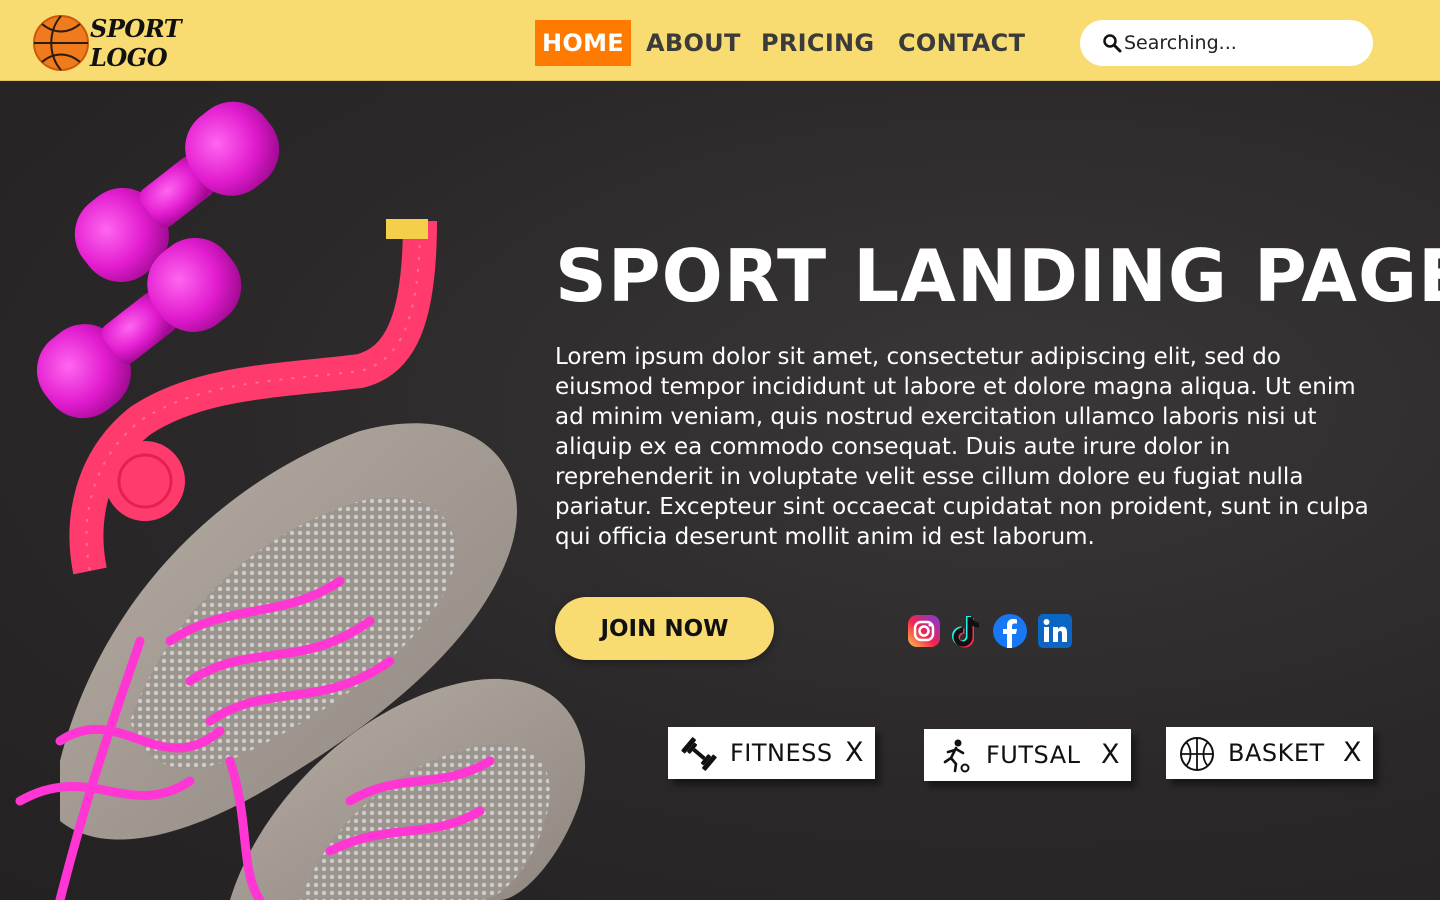  What do you see at coordinates (997, 276) in the screenshot?
I see `hero-title: SPORT LANDING PAGE` at bounding box center [997, 276].